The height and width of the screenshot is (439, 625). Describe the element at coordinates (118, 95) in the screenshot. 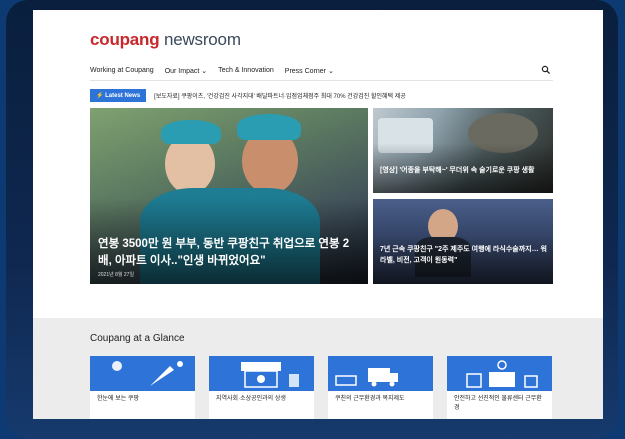

I see `latest-news-badge: ⚡ Latest News` at that location.